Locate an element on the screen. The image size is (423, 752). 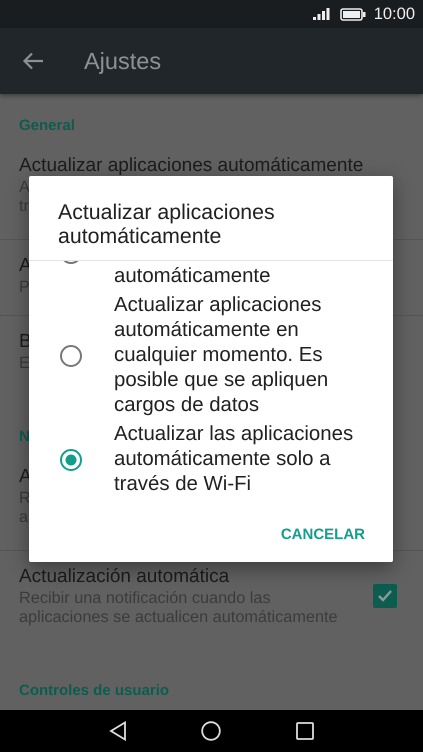
signal-icon is located at coordinates (321, 14).